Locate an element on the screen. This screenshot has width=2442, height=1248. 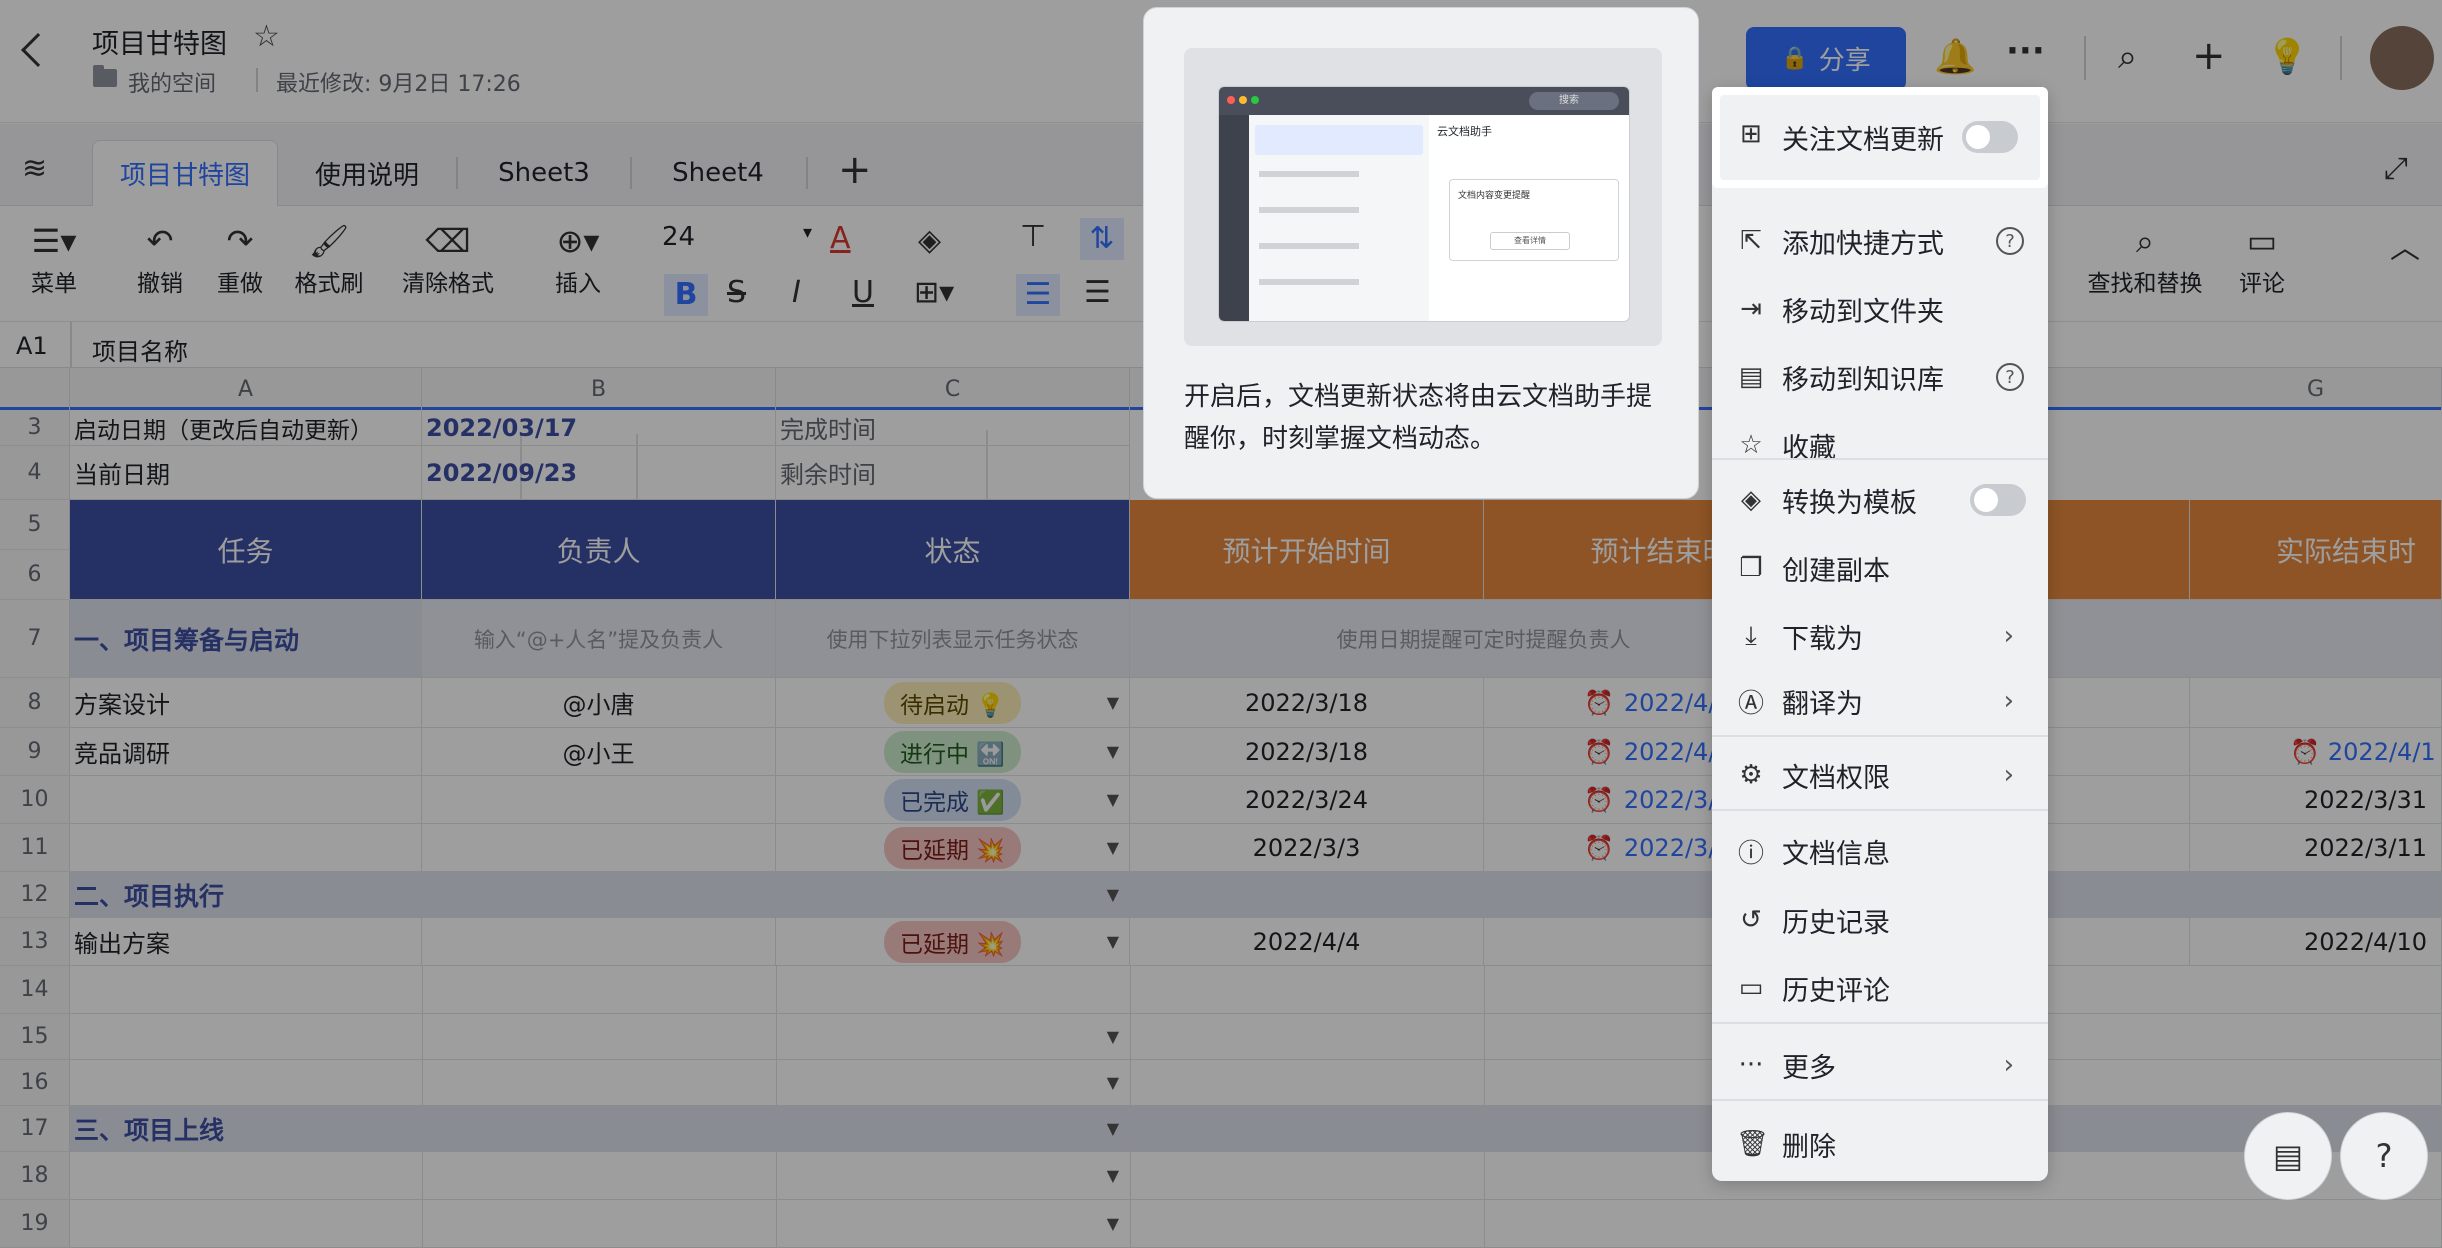
help-fab: ? is located at coordinates (2384, 1156).